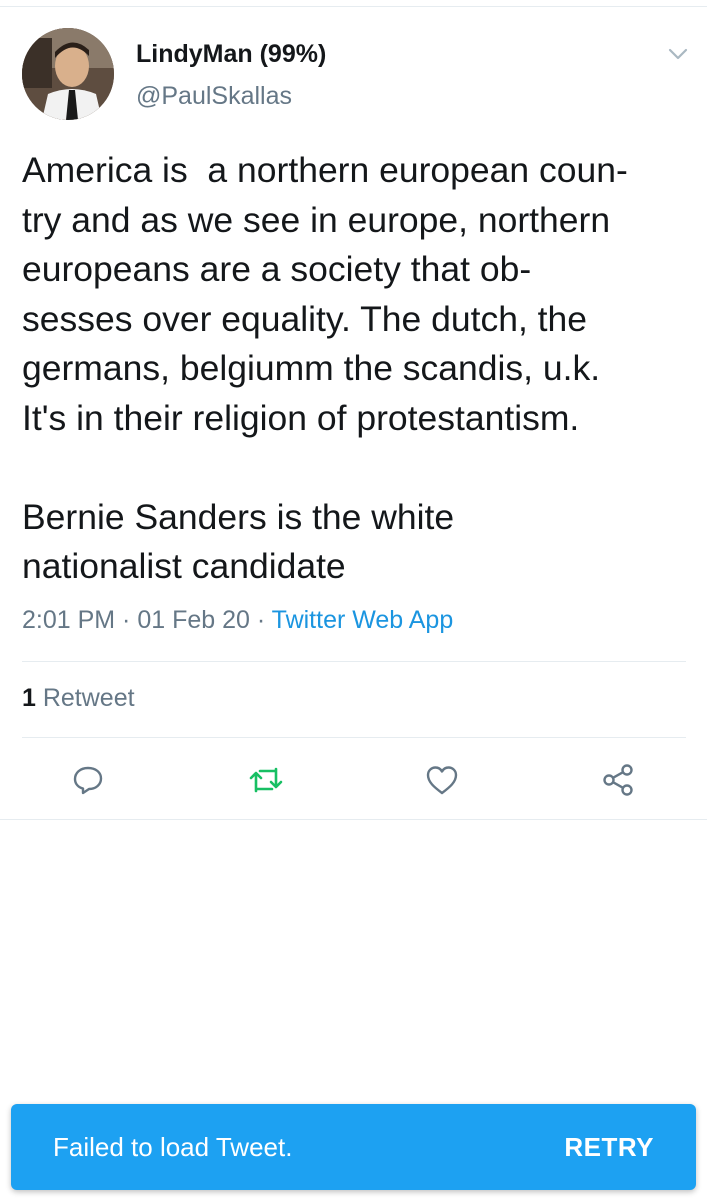  I want to click on tweet-timestamp: 2:01 PM · 01 Feb 20 ·, so click(147, 620).